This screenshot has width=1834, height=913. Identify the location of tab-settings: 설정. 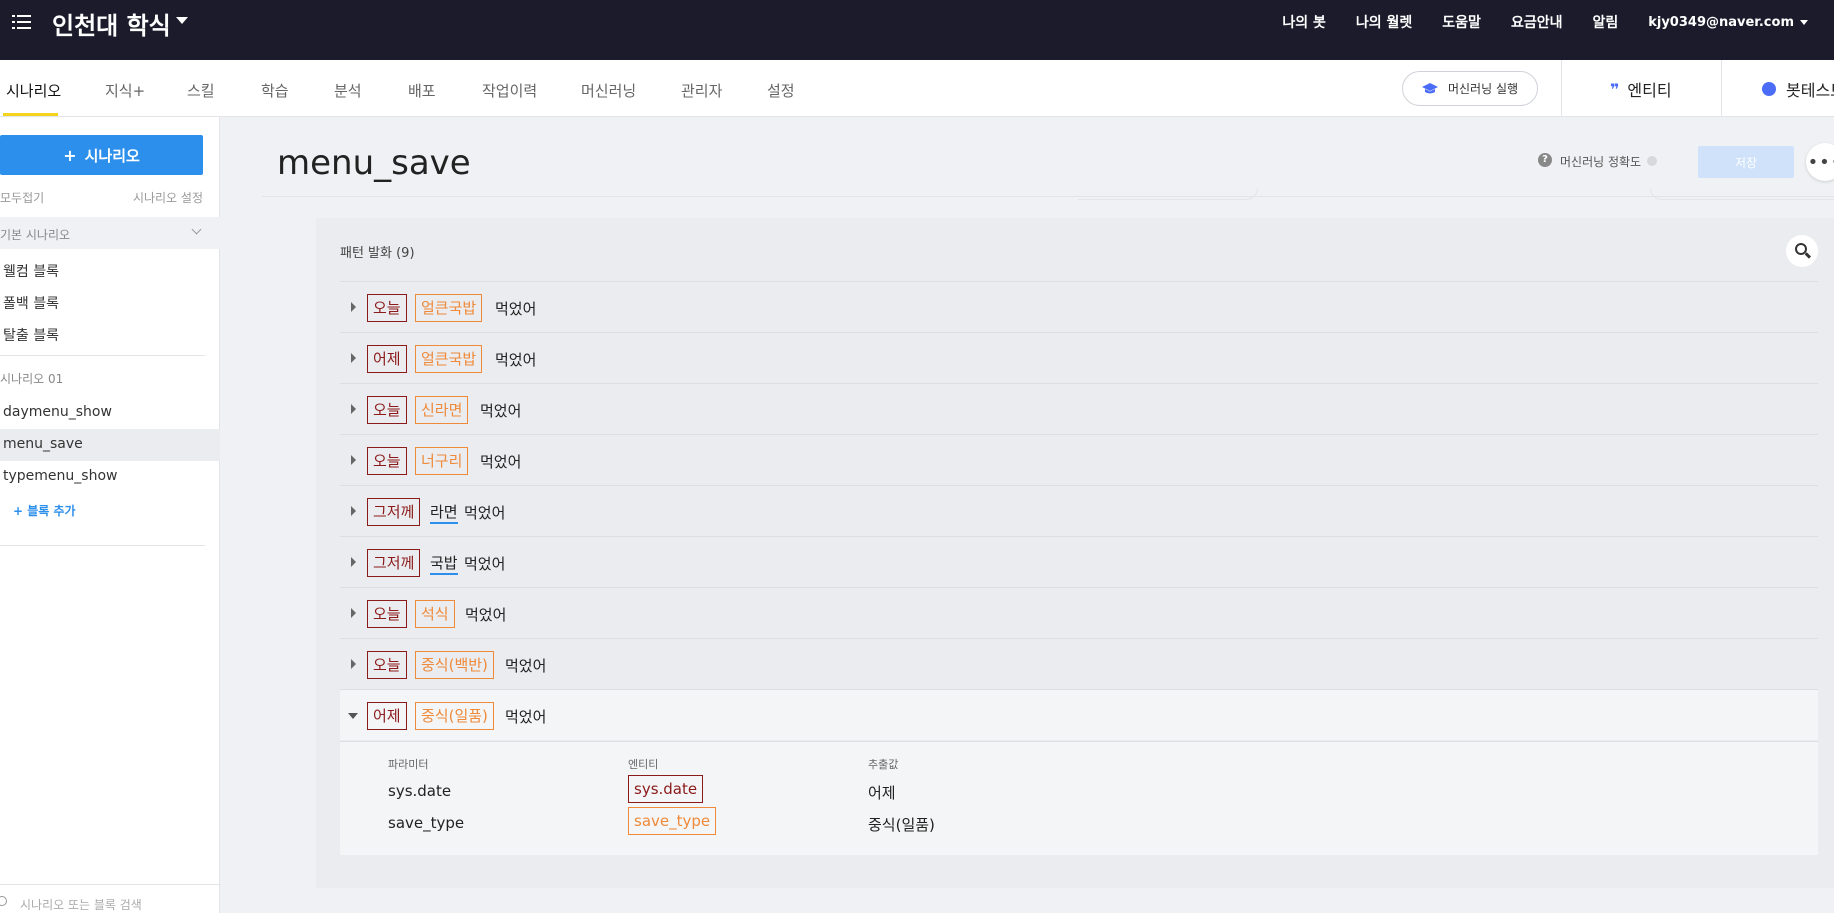
(781, 90).